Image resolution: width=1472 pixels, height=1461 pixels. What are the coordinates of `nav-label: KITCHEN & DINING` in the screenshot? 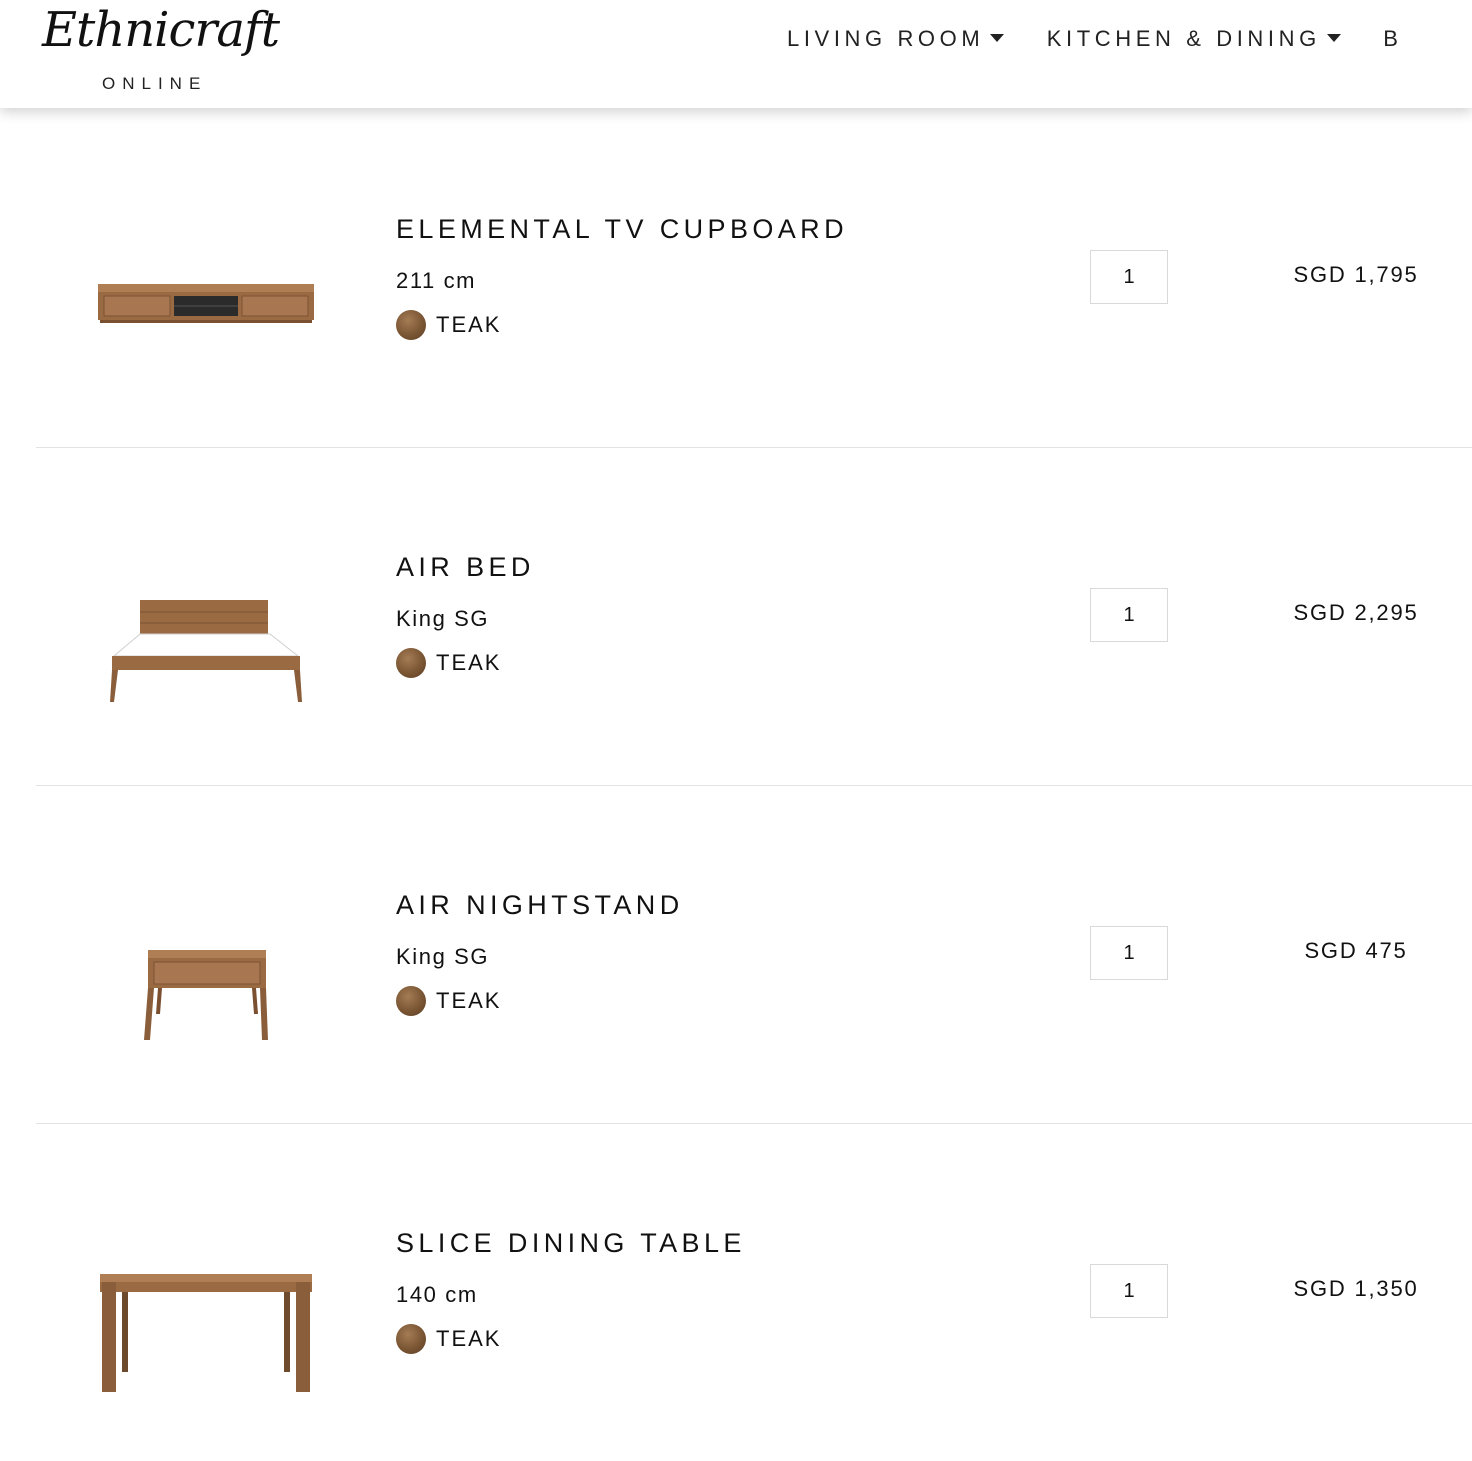 It's located at (1183, 38).